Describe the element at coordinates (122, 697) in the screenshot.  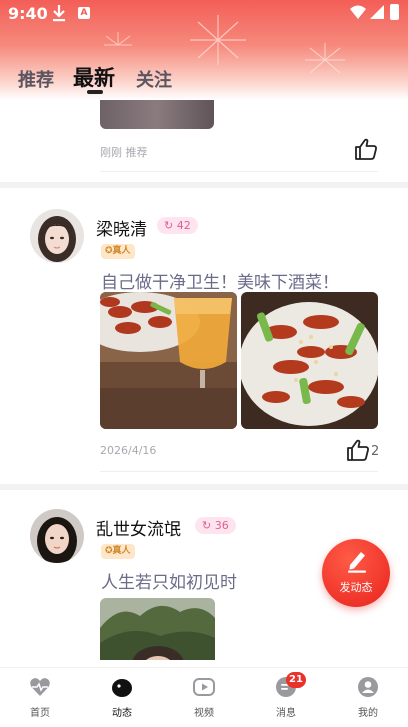
I see `nav-dynamic: 动态` at that location.